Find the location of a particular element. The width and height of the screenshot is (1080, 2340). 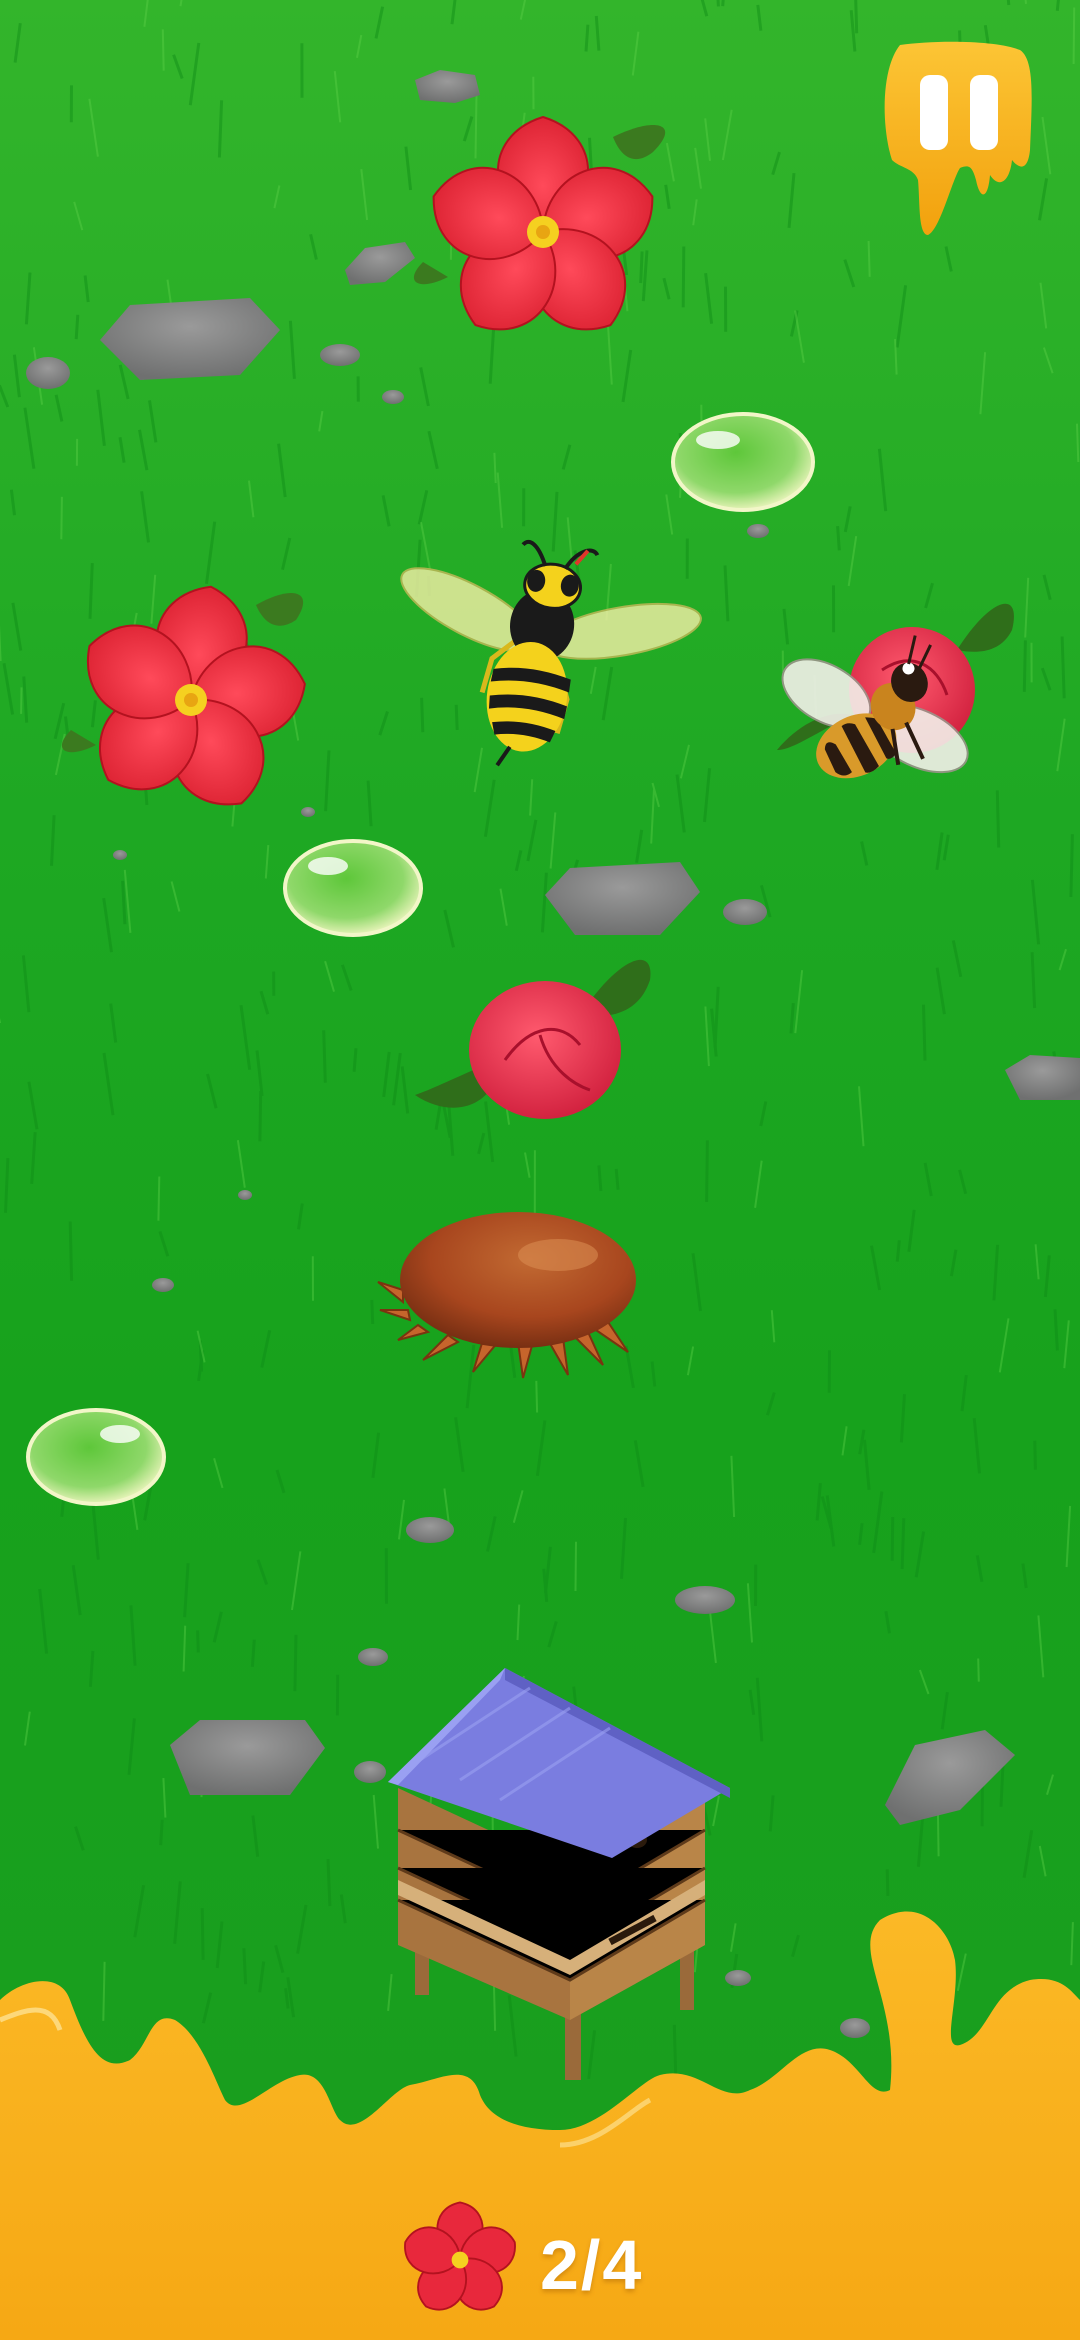

flower-counter-text: 2/4 is located at coordinates (592, 2265).